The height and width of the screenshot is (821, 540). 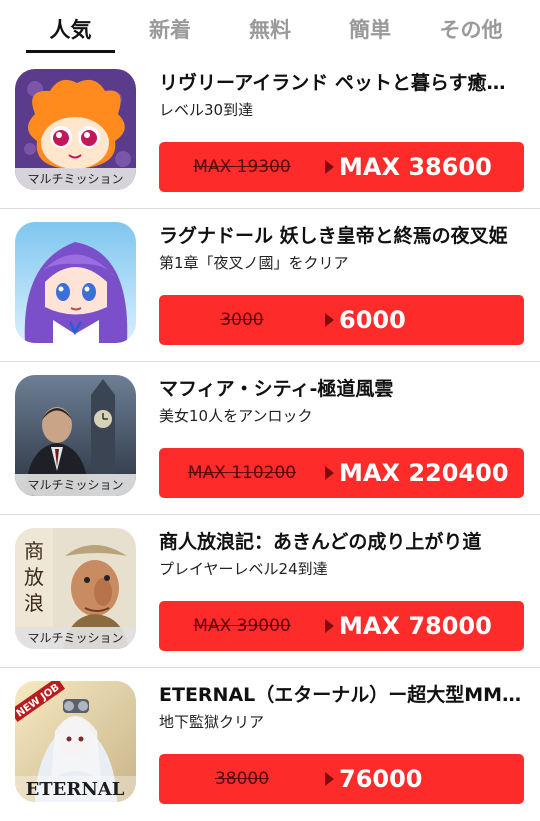 I want to click on reward-button: 38000 76000, so click(x=341, y=779).